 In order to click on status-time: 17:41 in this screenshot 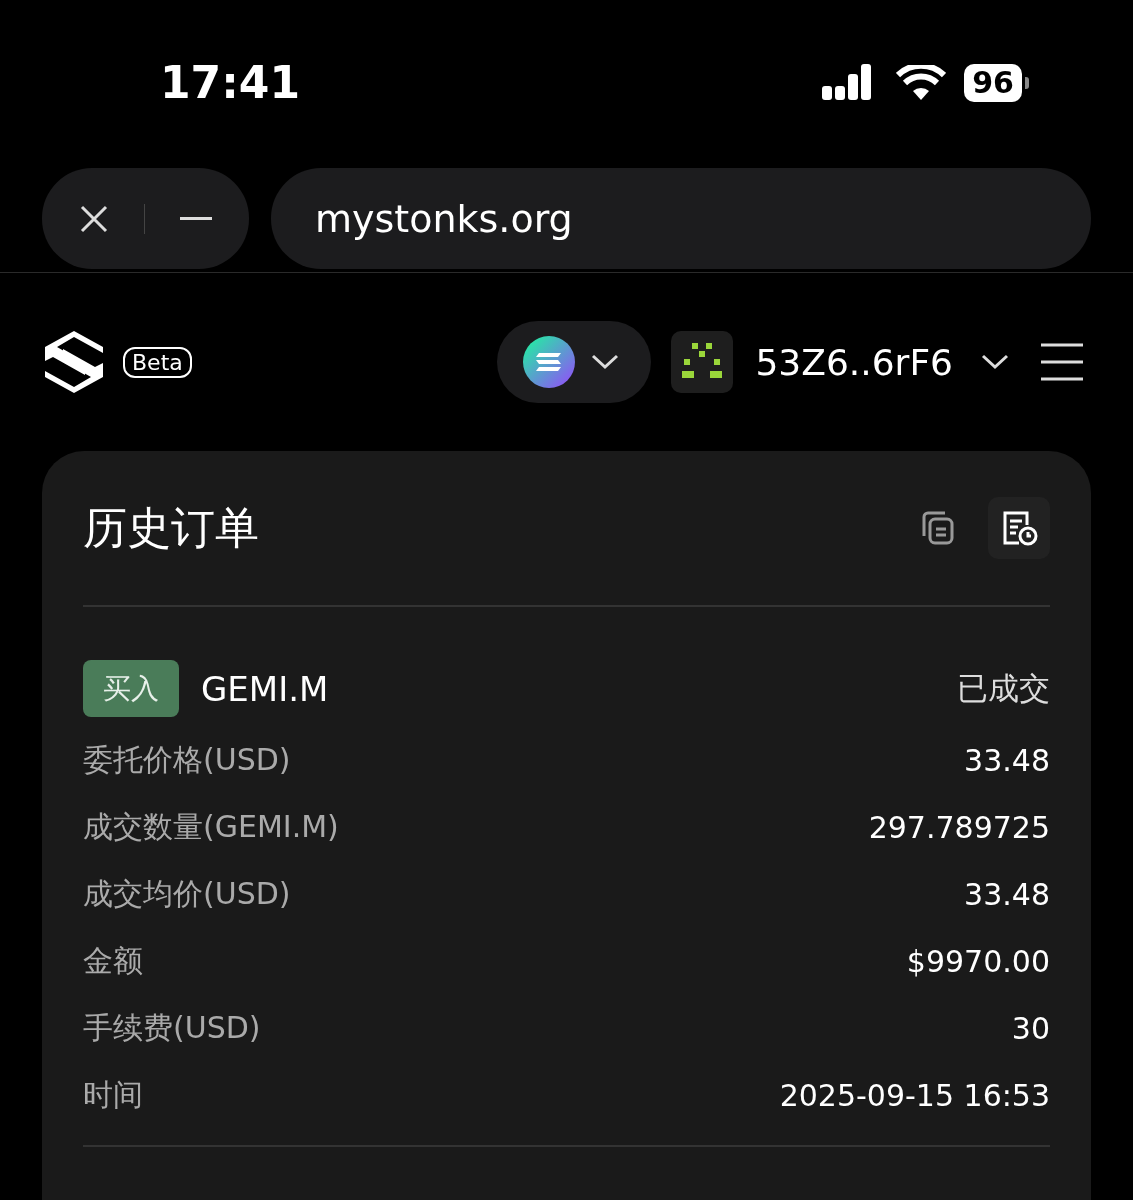, I will do `click(230, 82)`.